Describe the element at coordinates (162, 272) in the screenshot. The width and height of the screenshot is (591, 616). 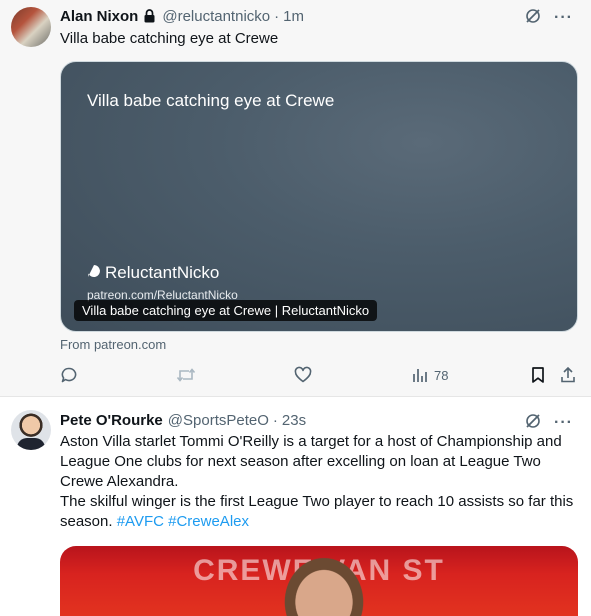
I see `card-brand-name: ReluctantNicko` at that location.